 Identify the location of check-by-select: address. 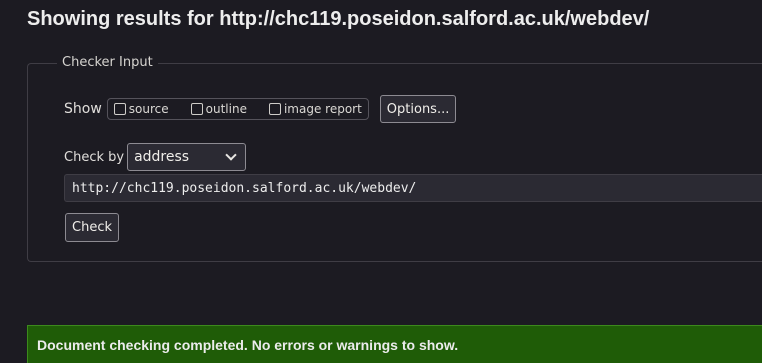
(187, 157).